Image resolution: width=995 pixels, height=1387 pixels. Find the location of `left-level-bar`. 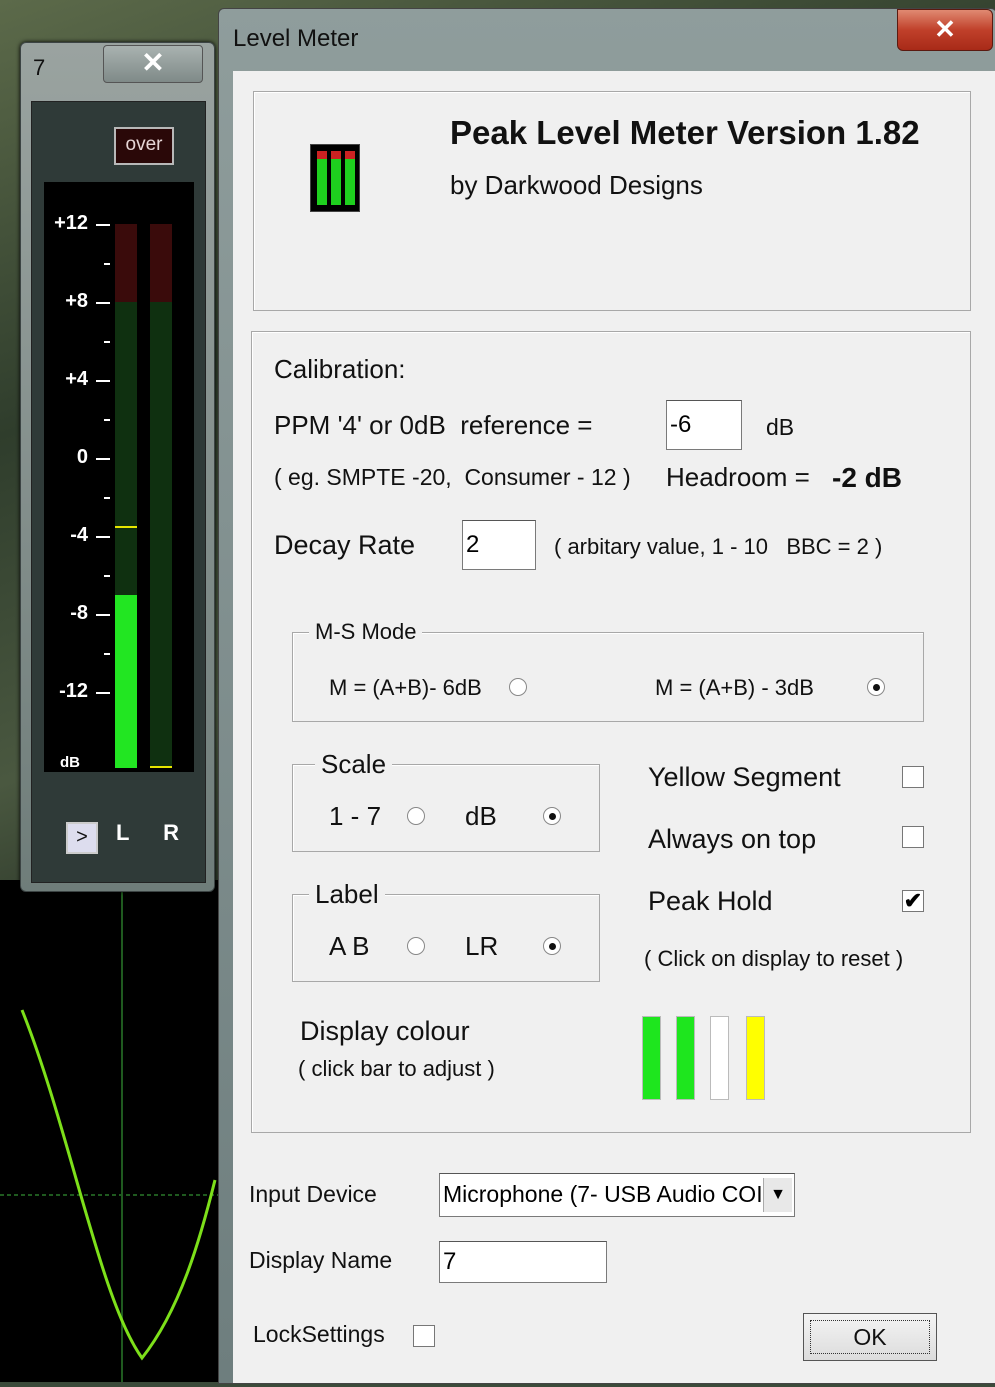

left-level-bar is located at coordinates (126, 681).